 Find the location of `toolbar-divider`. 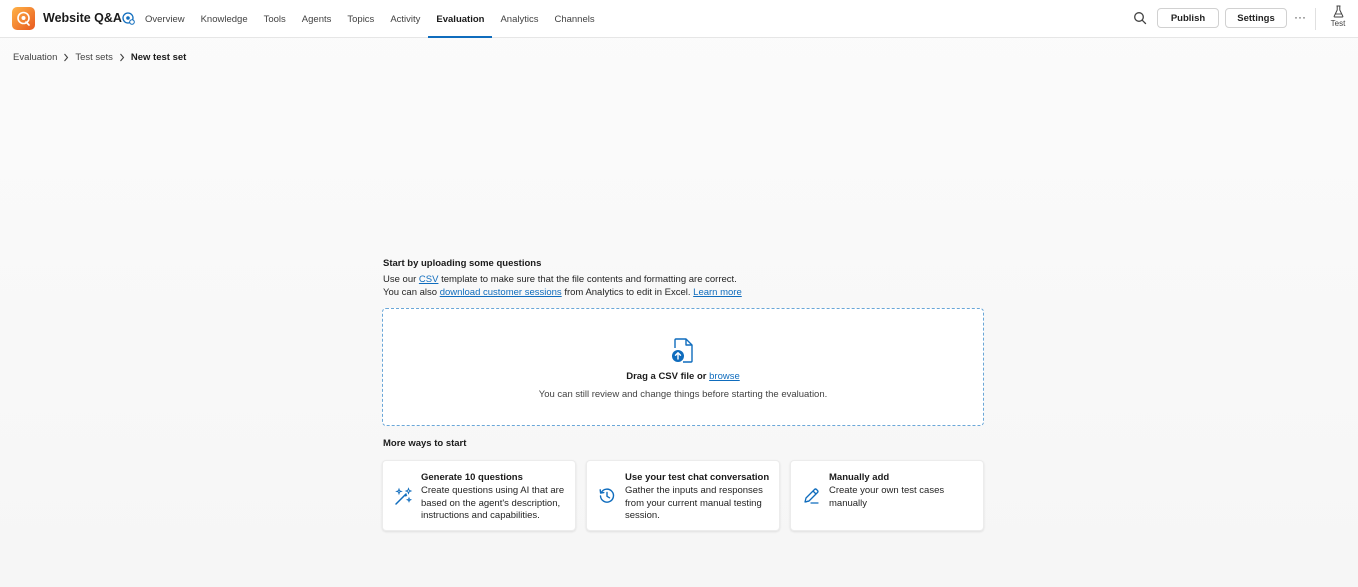

toolbar-divider is located at coordinates (1315, 19).